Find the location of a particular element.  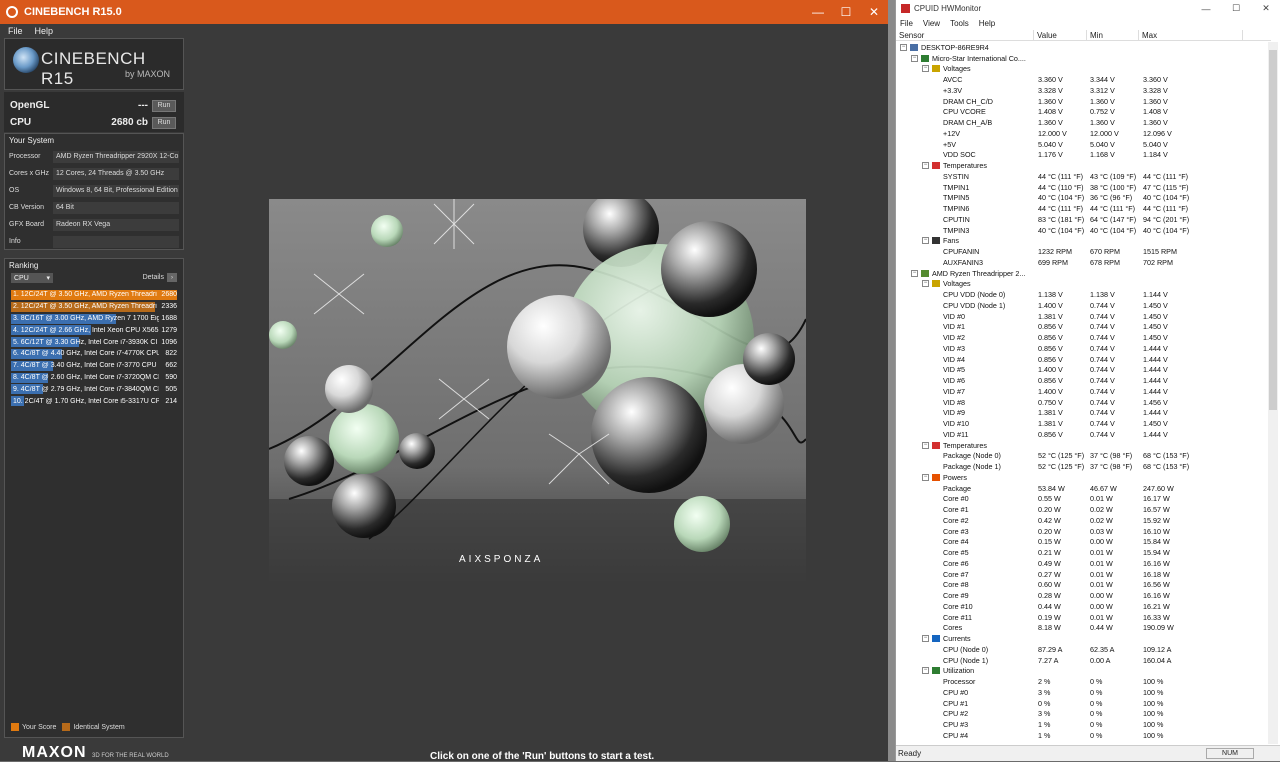

sensor-row: VID #4 0.856 V 0.744 V 1.444 V is located at coordinates (1081, 359).